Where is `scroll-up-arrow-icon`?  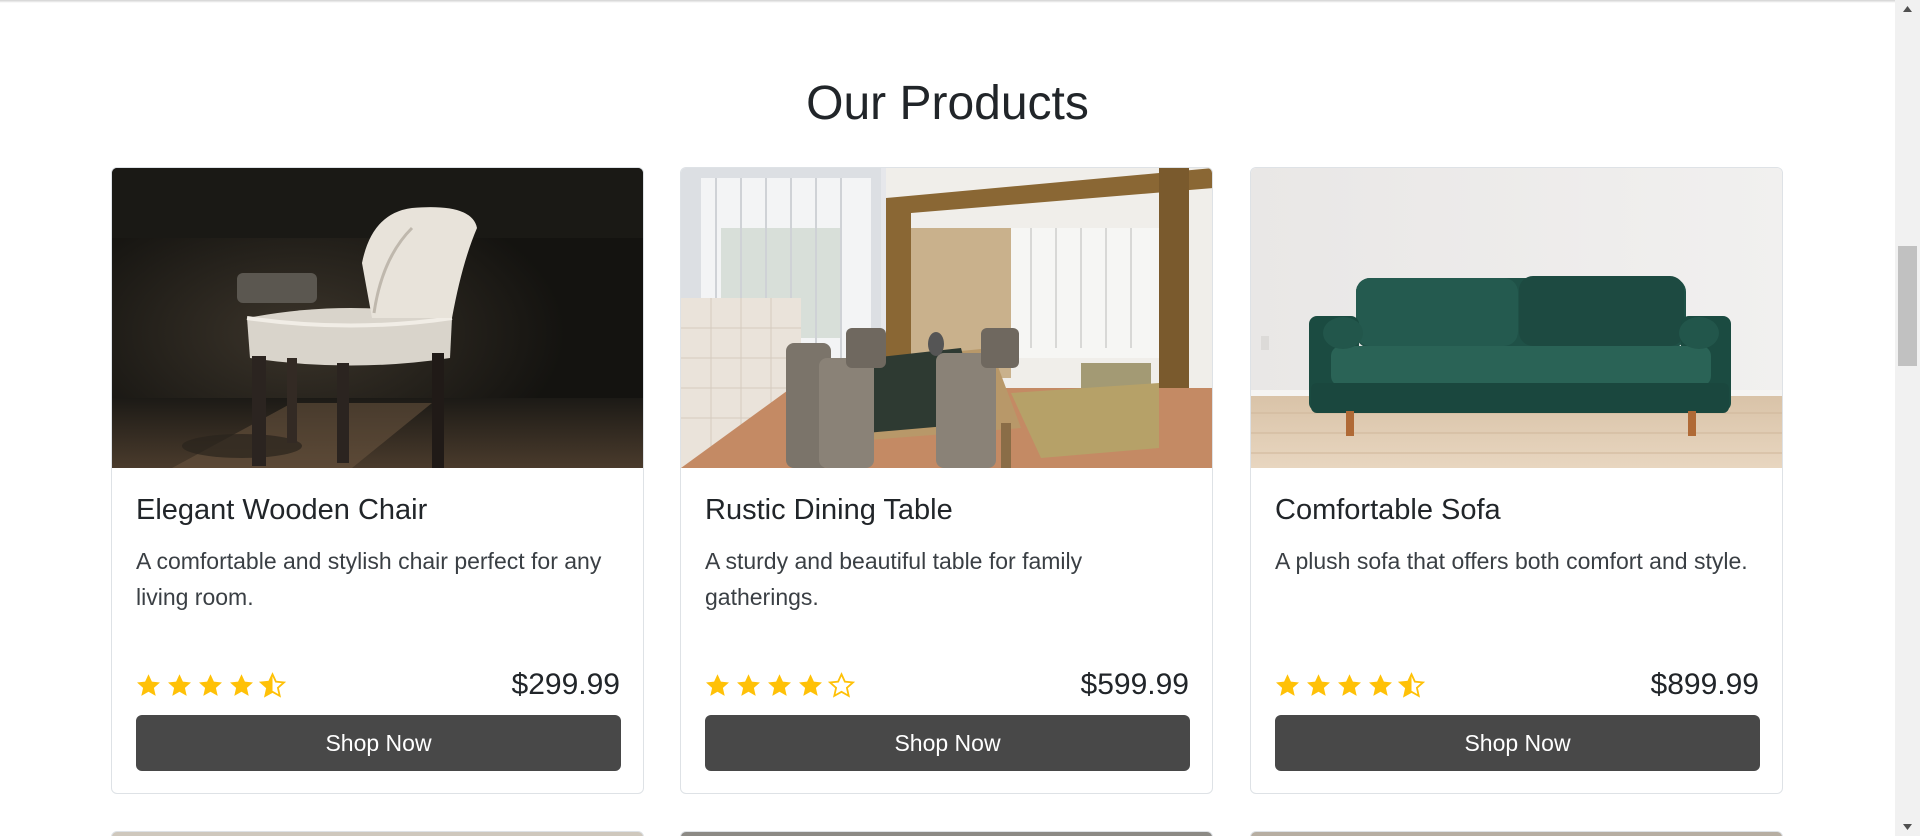 scroll-up-arrow-icon is located at coordinates (1907, 9).